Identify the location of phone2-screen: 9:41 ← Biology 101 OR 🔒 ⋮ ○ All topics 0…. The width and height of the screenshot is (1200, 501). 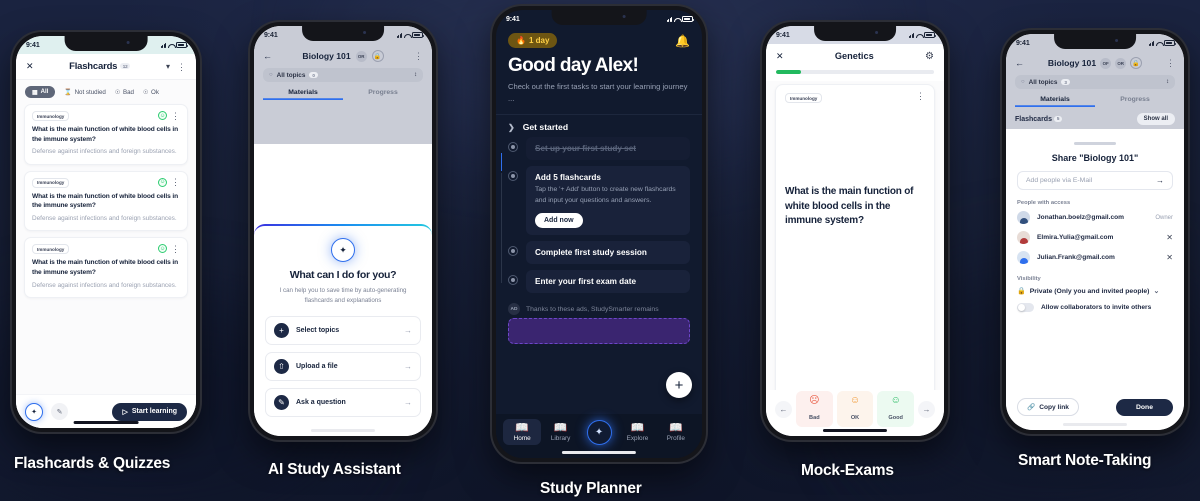
(343, 231).